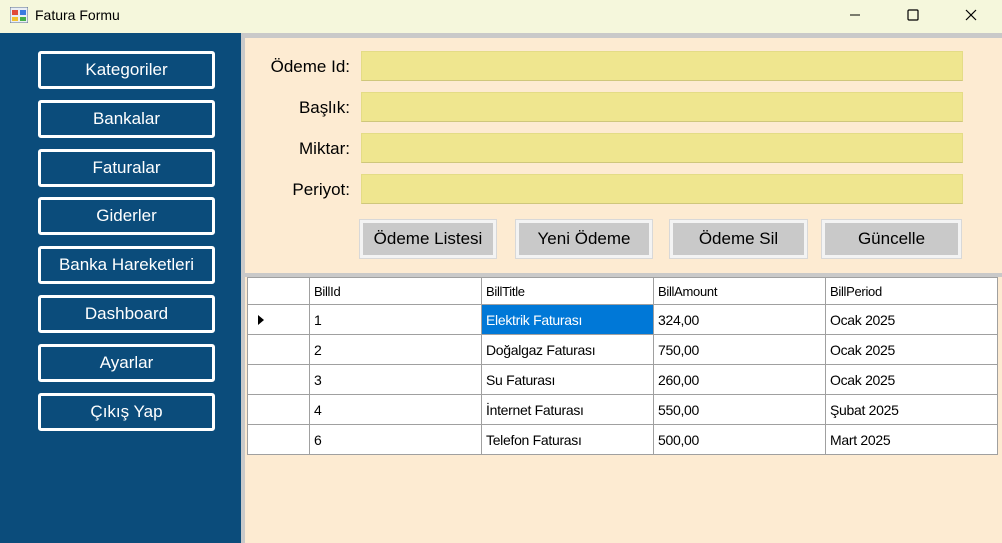 The height and width of the screenshot is (543, 1002). I want to click on maximize-icon, so click(913, 15).